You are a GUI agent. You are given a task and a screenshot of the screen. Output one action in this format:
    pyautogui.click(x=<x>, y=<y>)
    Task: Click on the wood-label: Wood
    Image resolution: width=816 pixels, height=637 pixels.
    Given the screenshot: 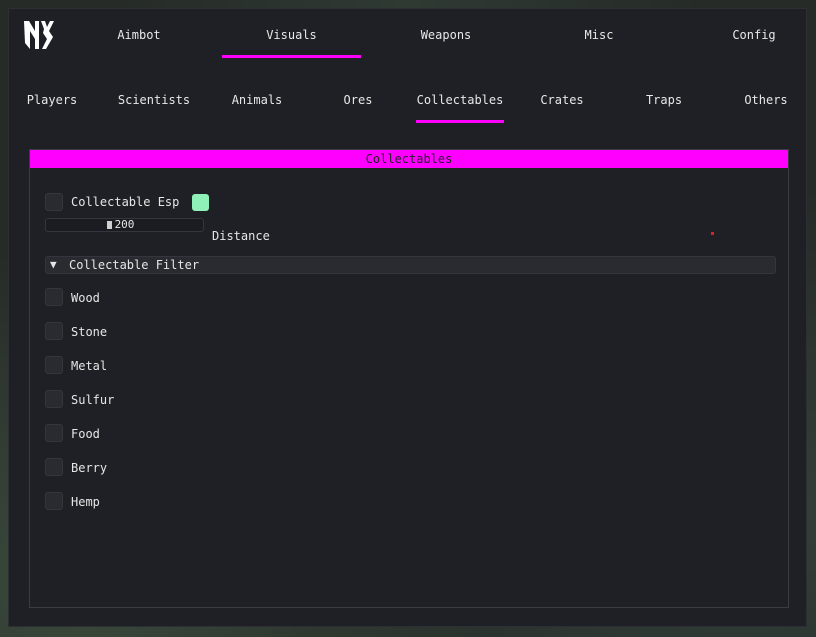 What is the action you would take?
    pyautogui.click(x=85, y=298)
    